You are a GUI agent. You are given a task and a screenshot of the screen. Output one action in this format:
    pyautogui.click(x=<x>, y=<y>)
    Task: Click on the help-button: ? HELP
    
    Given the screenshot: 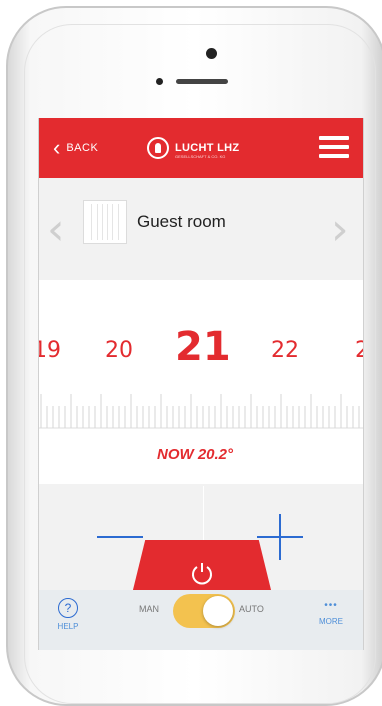 What is the action you would take?
    pyautogui.click(x=68, y=614)
    